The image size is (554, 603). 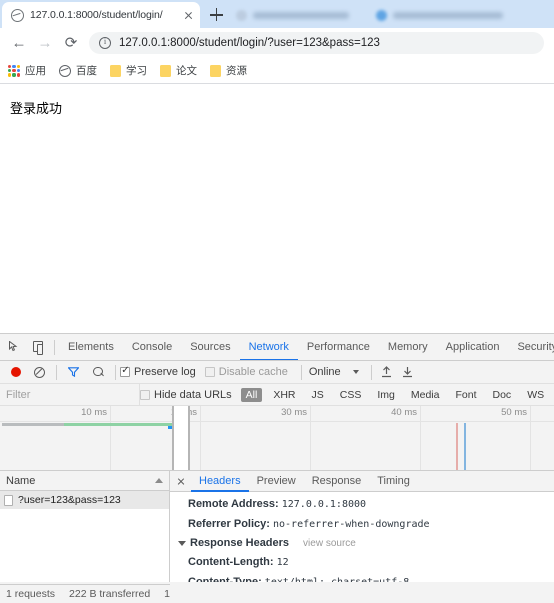 What do you see at coordinates (84, 481) in the screenshot?
I see `request-list-header: Name` at bounding box center [84, 481].